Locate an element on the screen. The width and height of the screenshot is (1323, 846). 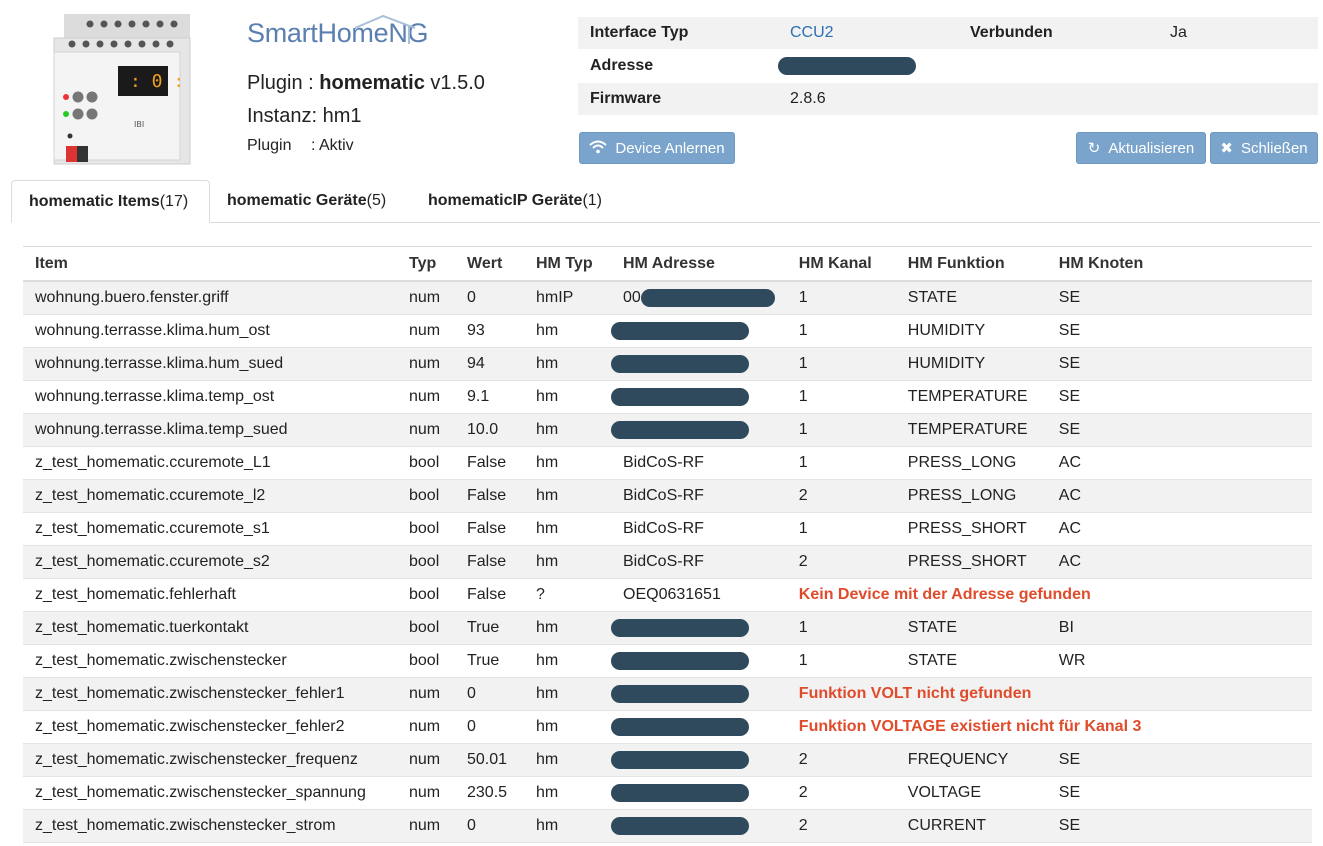
col-hm-adresse: HM Adresse is located at coordinates (699, 264).